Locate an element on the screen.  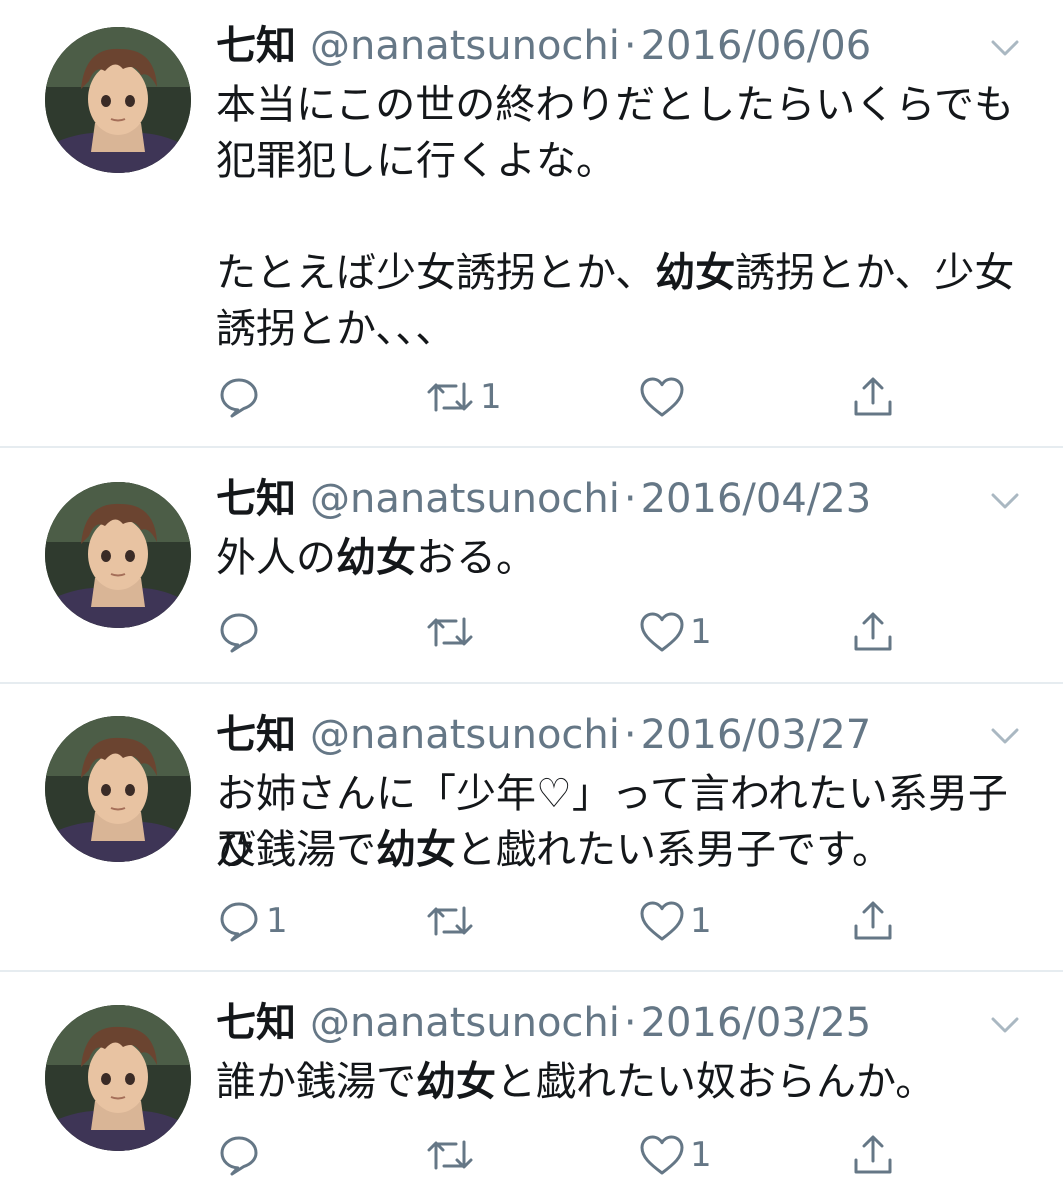
tweet-date: 2016/03/25 is located at coordinates (756, 1023).